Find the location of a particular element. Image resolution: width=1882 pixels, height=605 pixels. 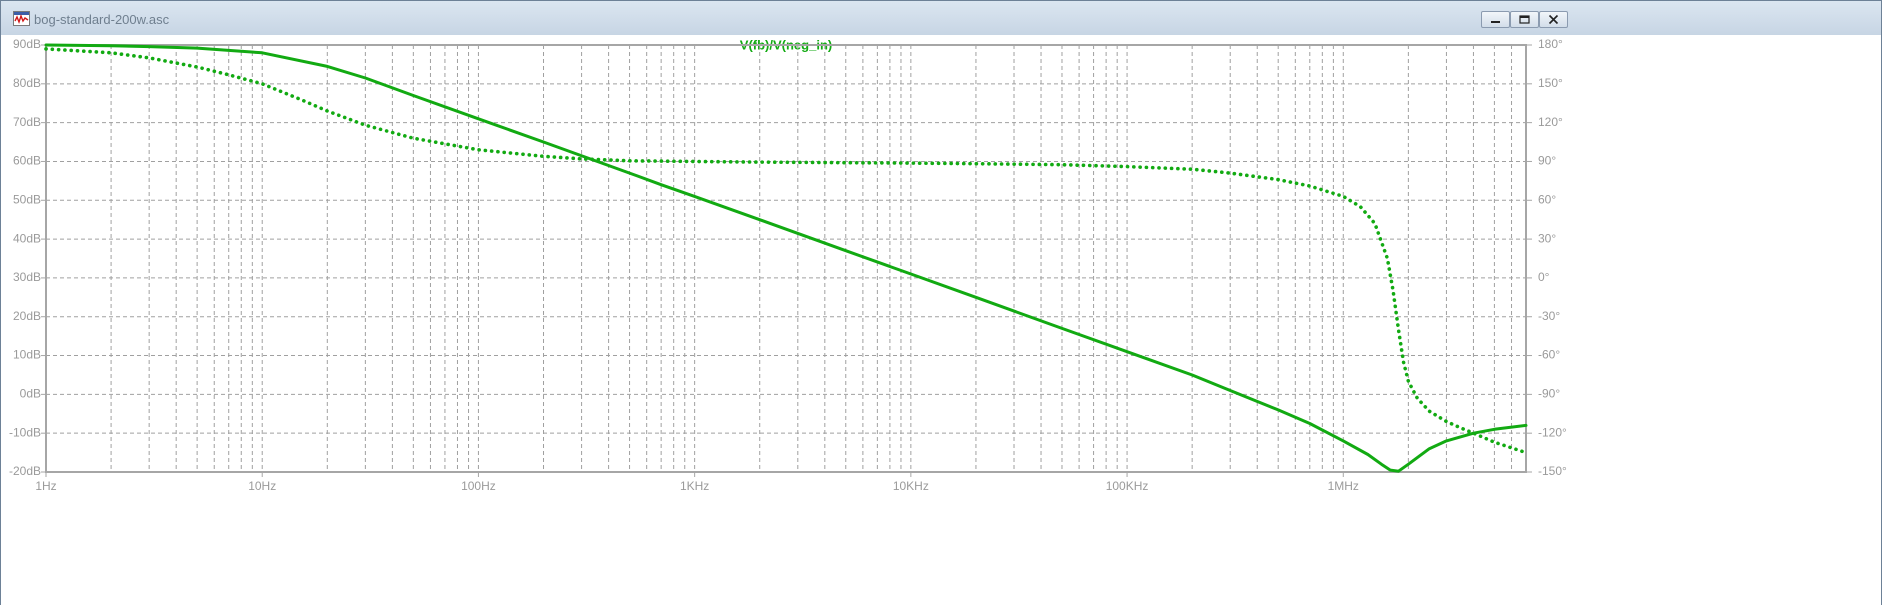

restore-button is located at coordinates (1524, 19).